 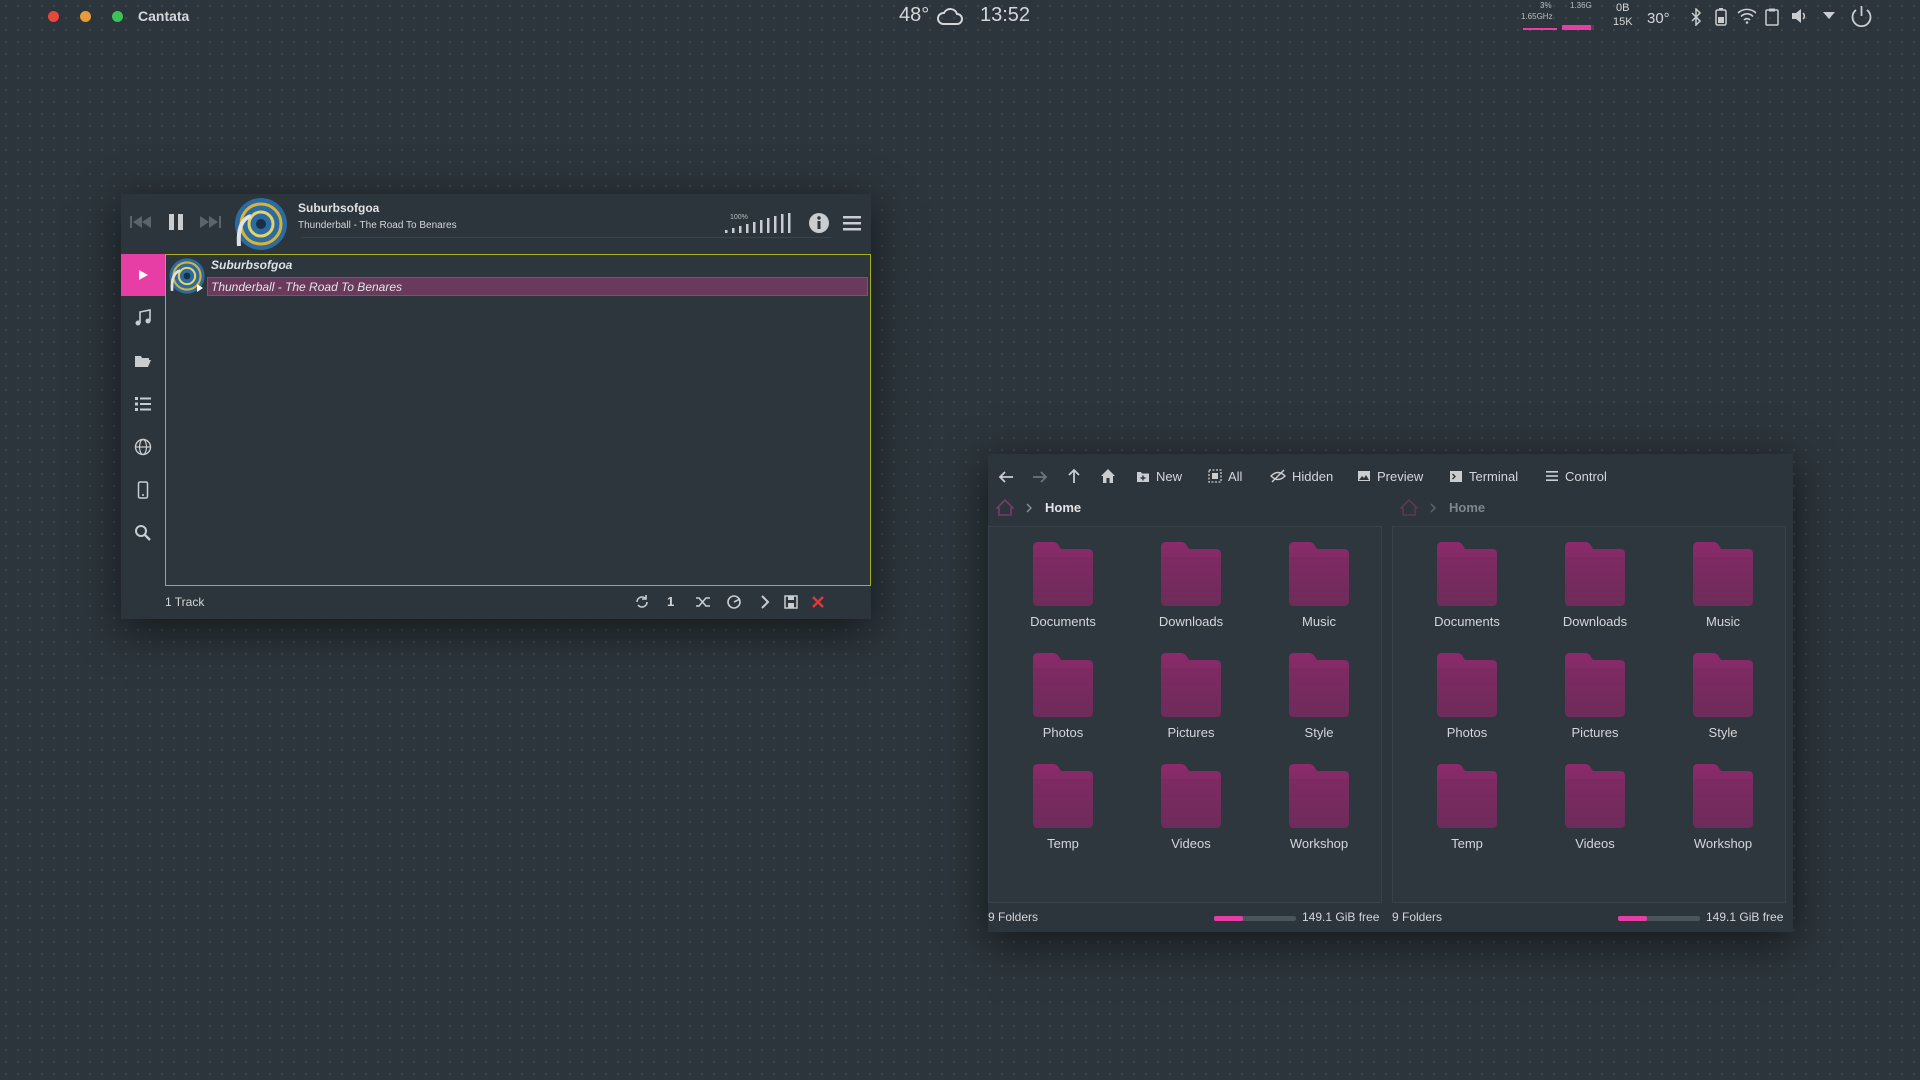 I want to click on previous-track-button, so click(x=141, y=222).